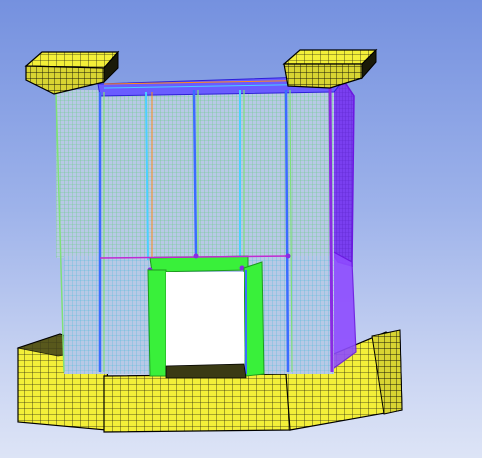 This screenshot has width=482, height=458. Describe the element at coordinates (197, 403) in the screenshot. I see `foundation-center-block` at that location.